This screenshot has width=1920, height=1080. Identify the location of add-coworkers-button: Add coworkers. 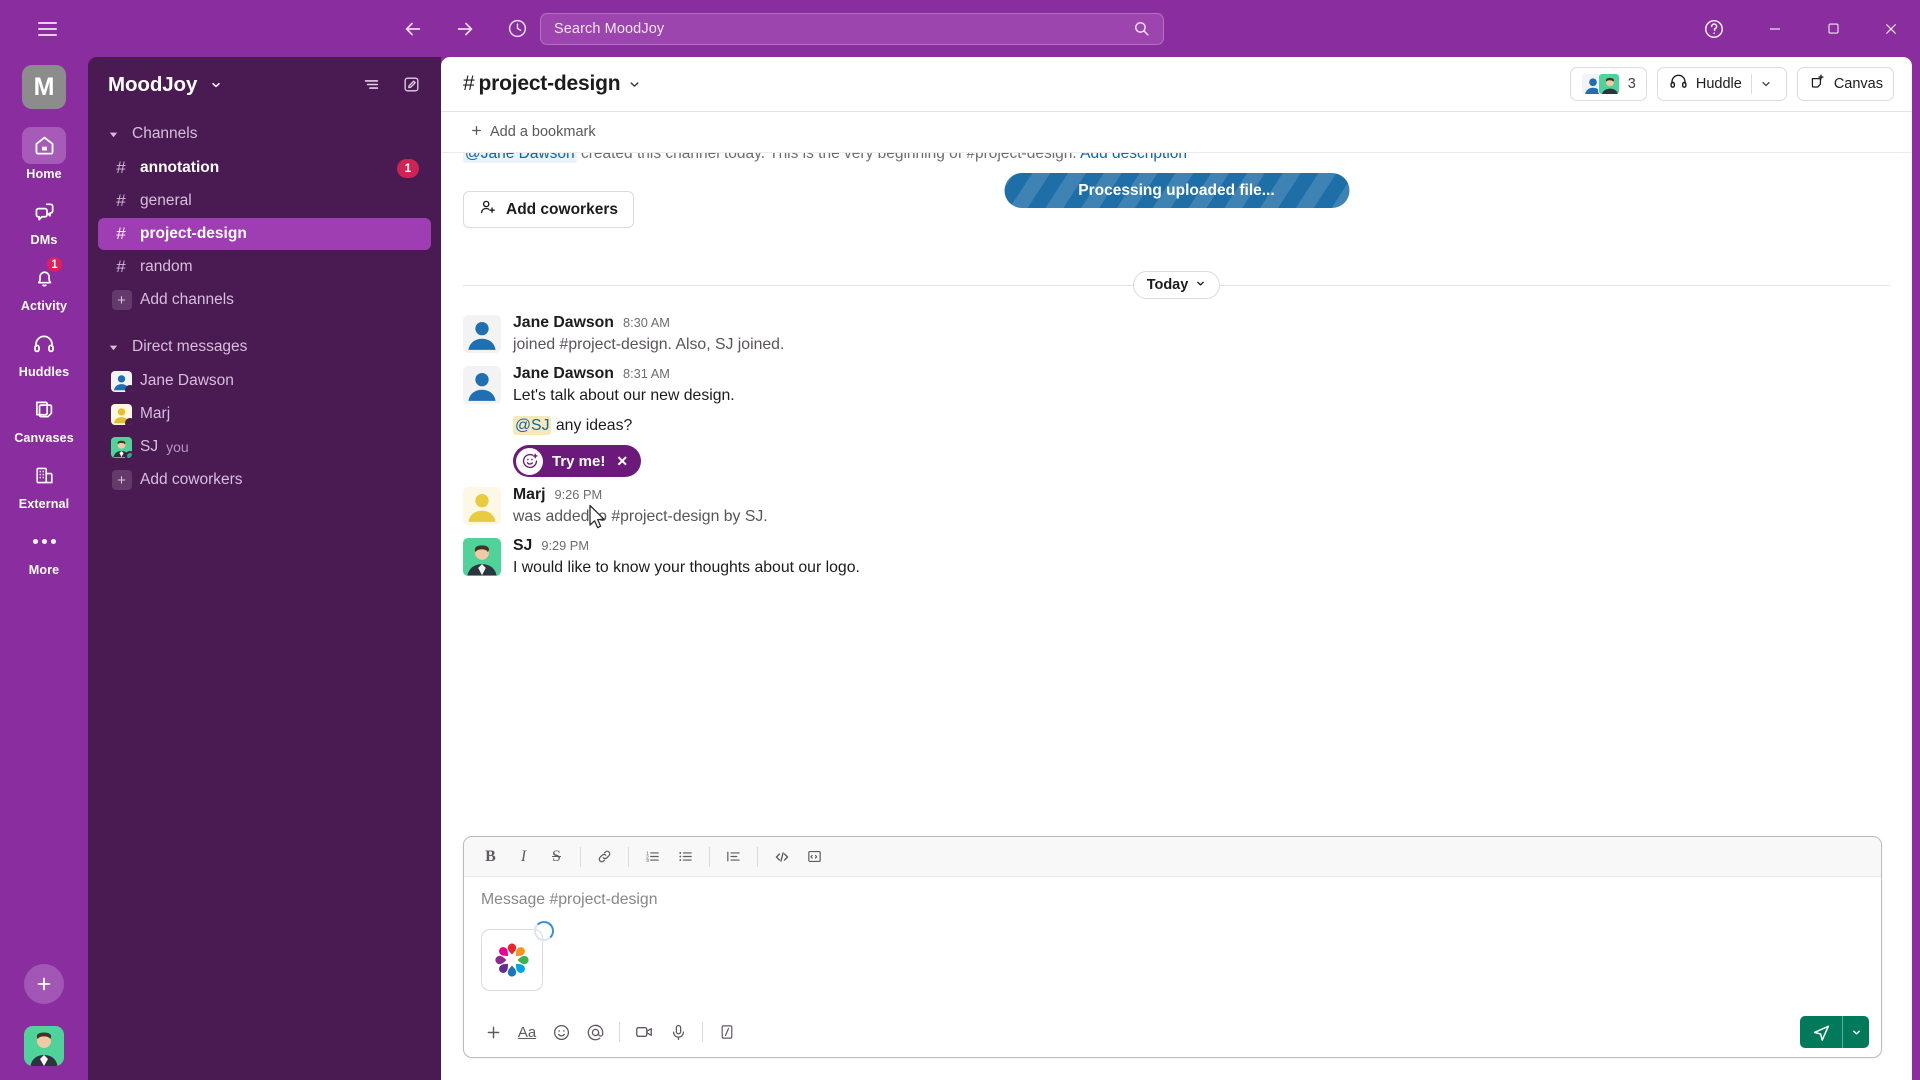
(548, 209).